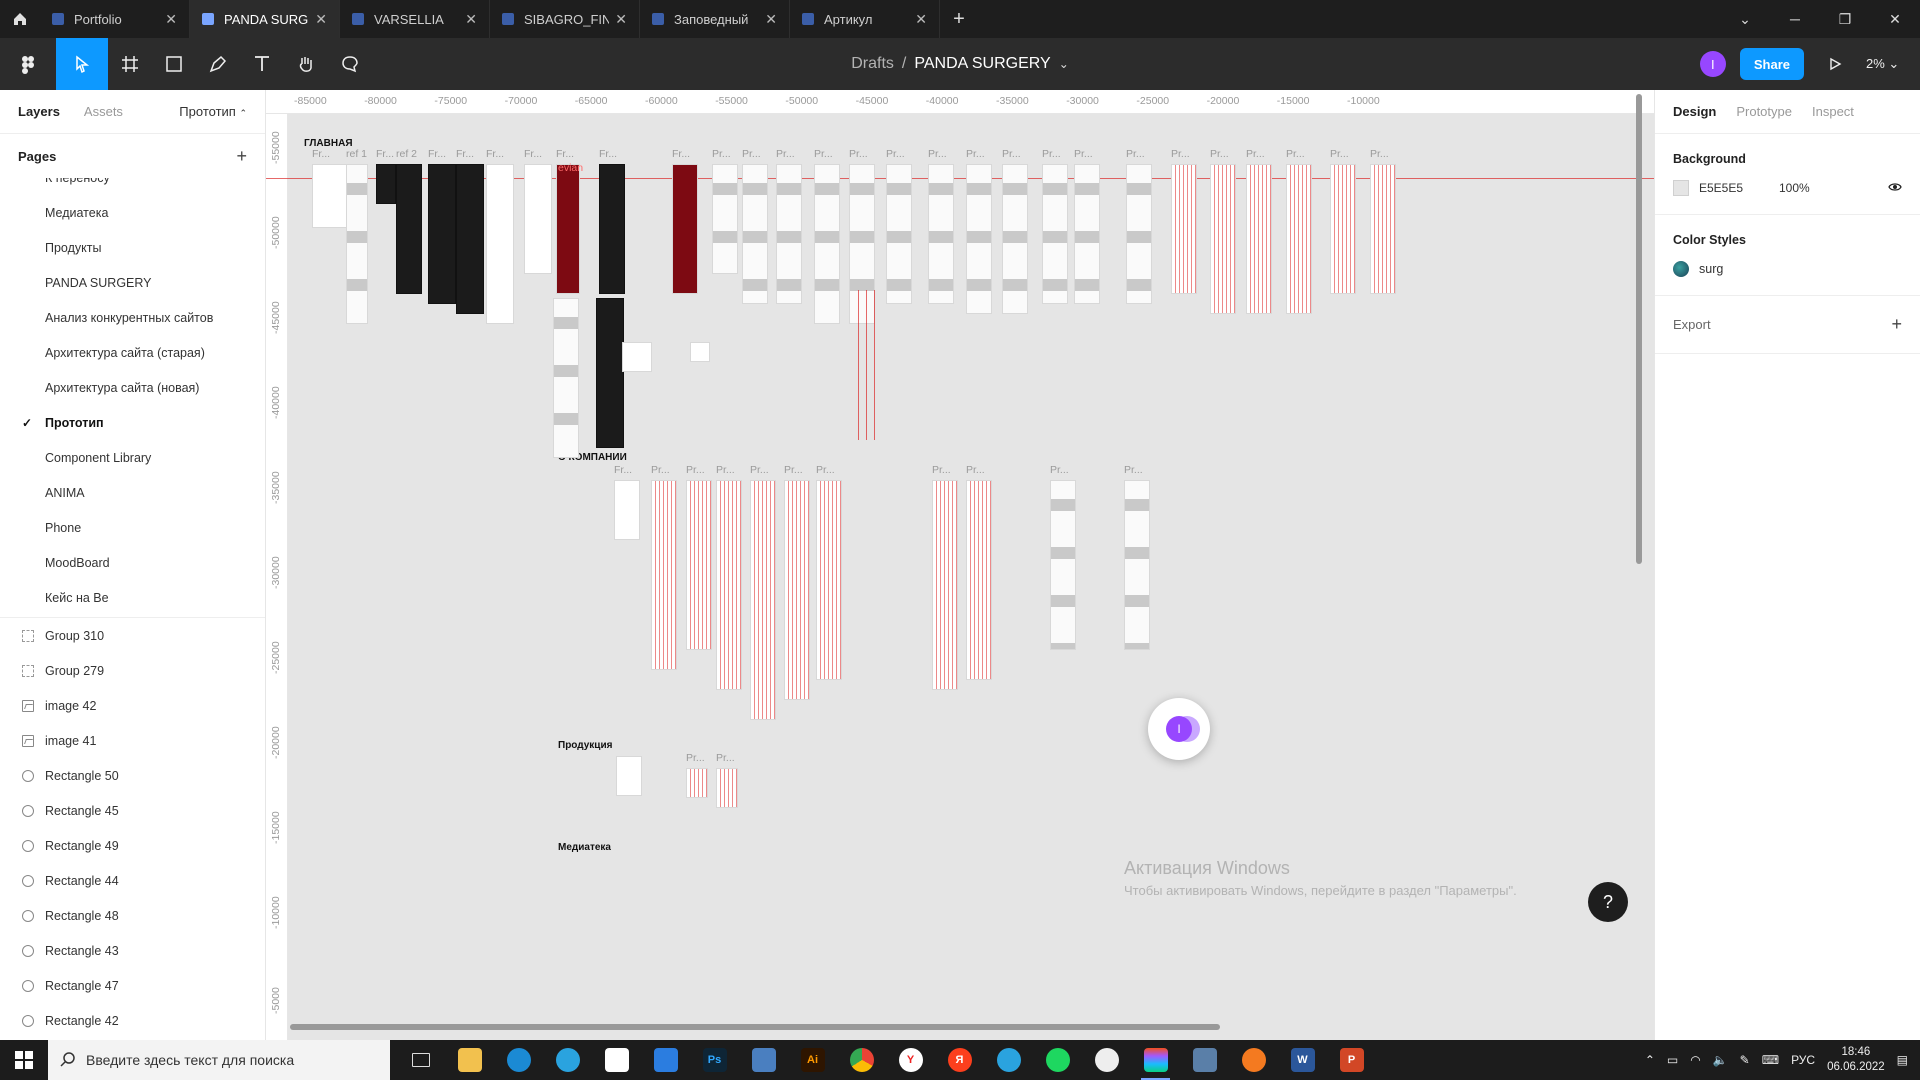  I want to click on wifi-icon: ◠, so click(1695, 1060).